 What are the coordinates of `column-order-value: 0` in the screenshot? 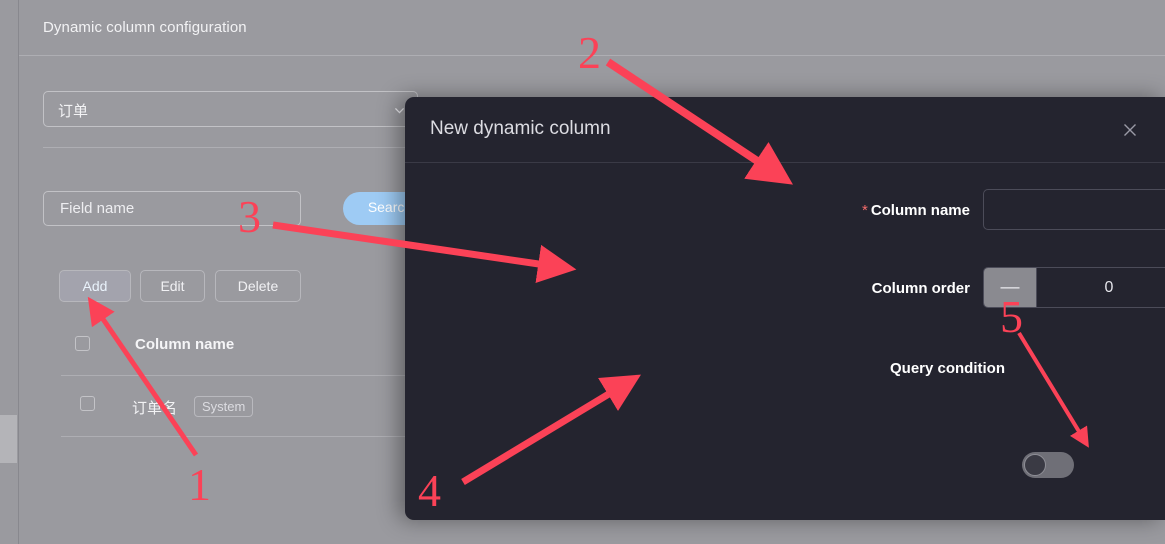 It's located at (1101, 287).